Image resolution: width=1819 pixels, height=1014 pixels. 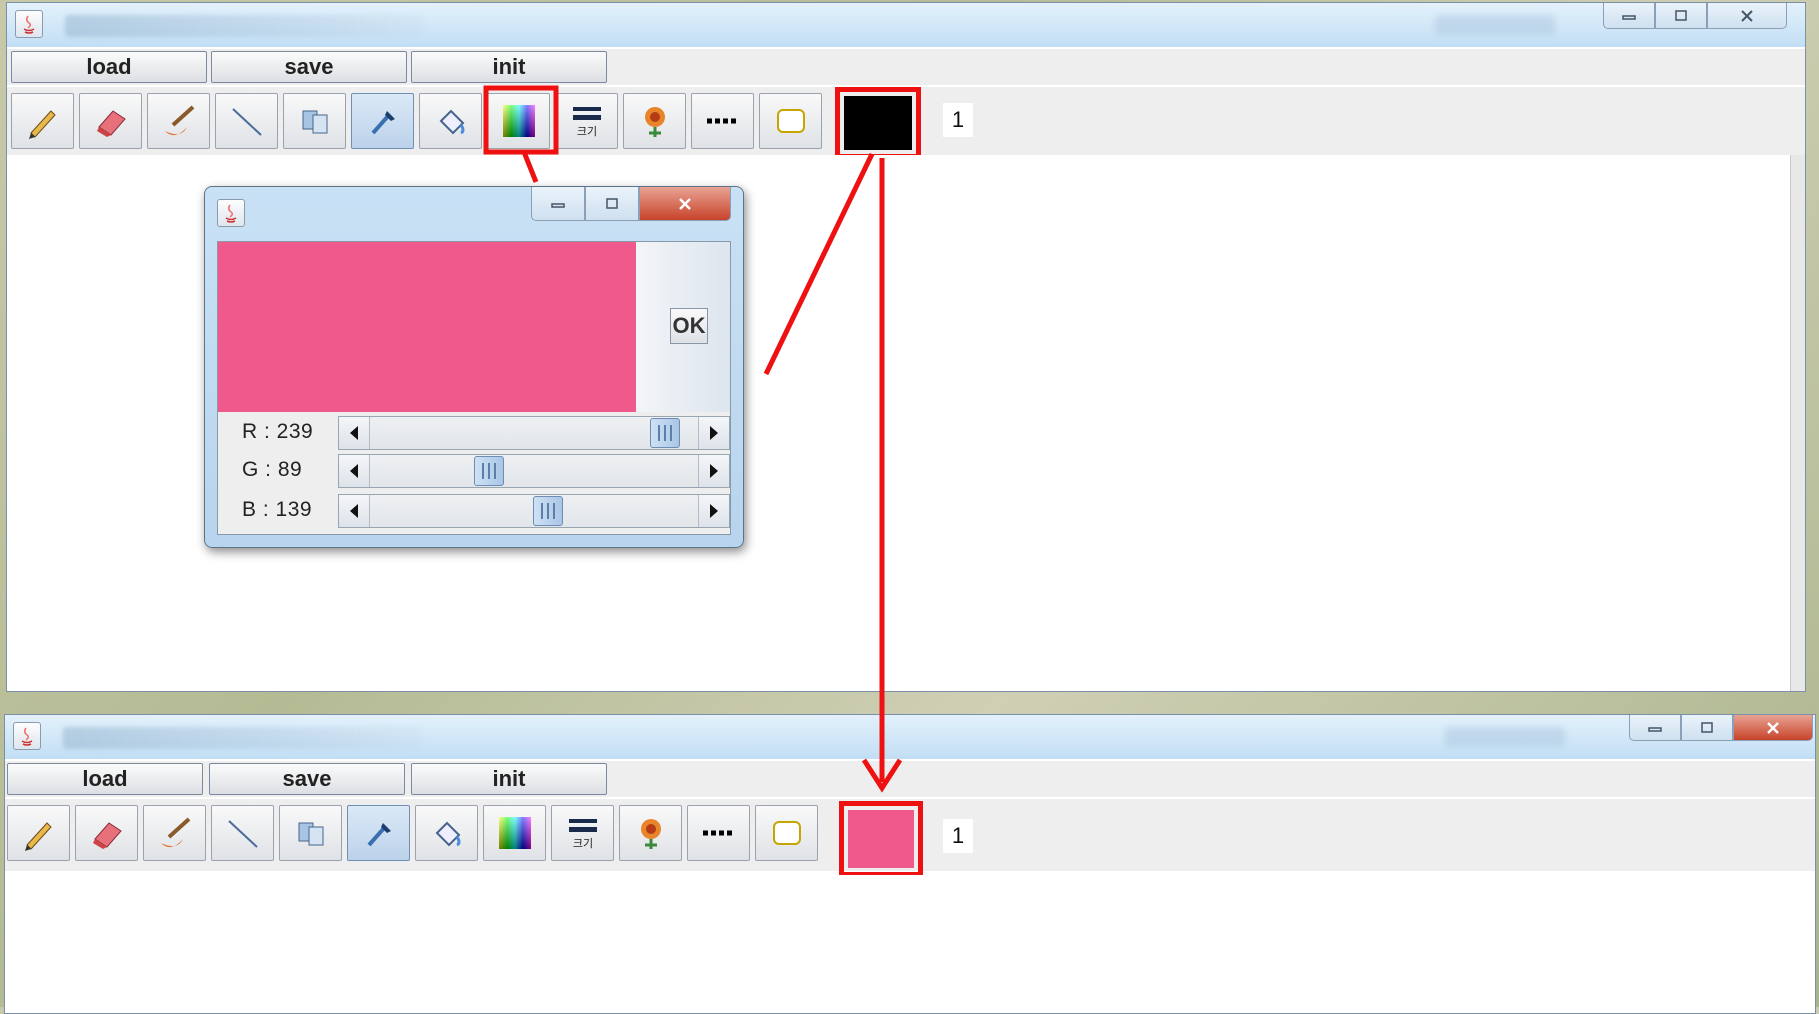 I want to click on dialog-content: OK R : 239 G : 89 B : 139, so click(x=474, y=388).